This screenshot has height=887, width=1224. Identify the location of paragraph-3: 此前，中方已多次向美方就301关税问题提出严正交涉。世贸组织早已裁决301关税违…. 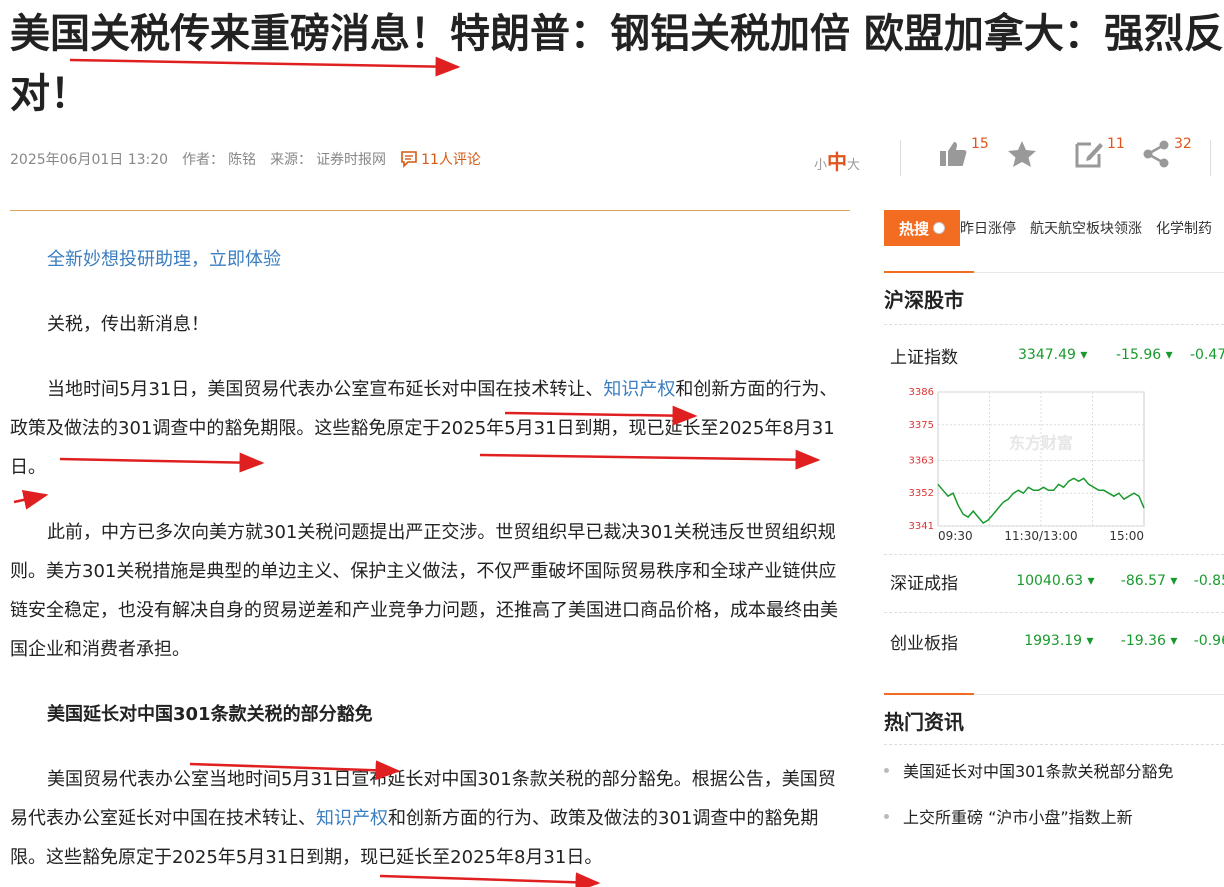
(424, 591).